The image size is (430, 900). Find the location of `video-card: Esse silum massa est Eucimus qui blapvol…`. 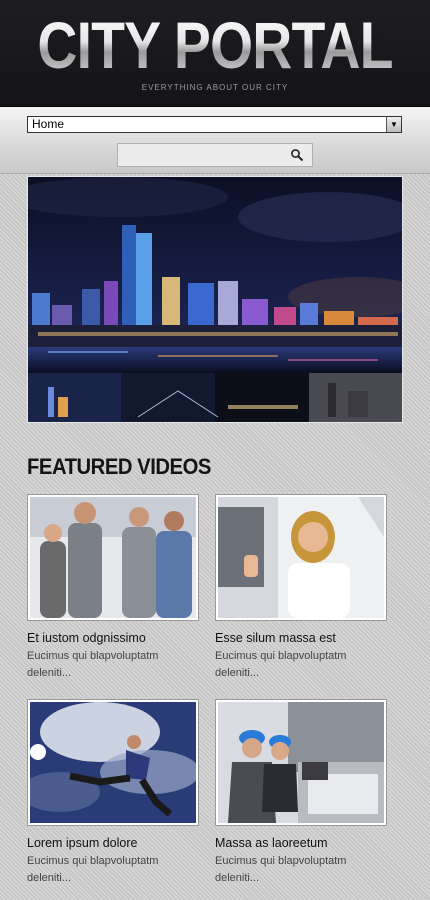

video-card: Esse silum massa est Eucimus qui blapvol… is located at coordinates (309, 588).